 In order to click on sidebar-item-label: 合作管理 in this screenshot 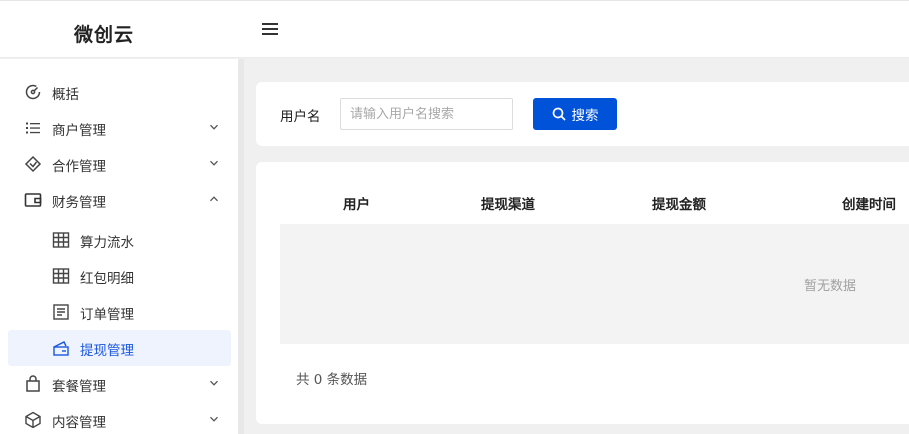, I will do `click(79, 167)`.